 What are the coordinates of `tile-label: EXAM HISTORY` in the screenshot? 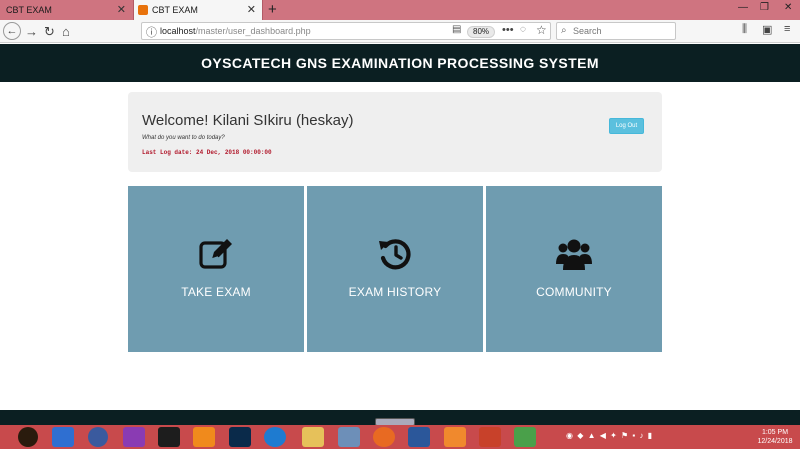 It's located at (395, 292).